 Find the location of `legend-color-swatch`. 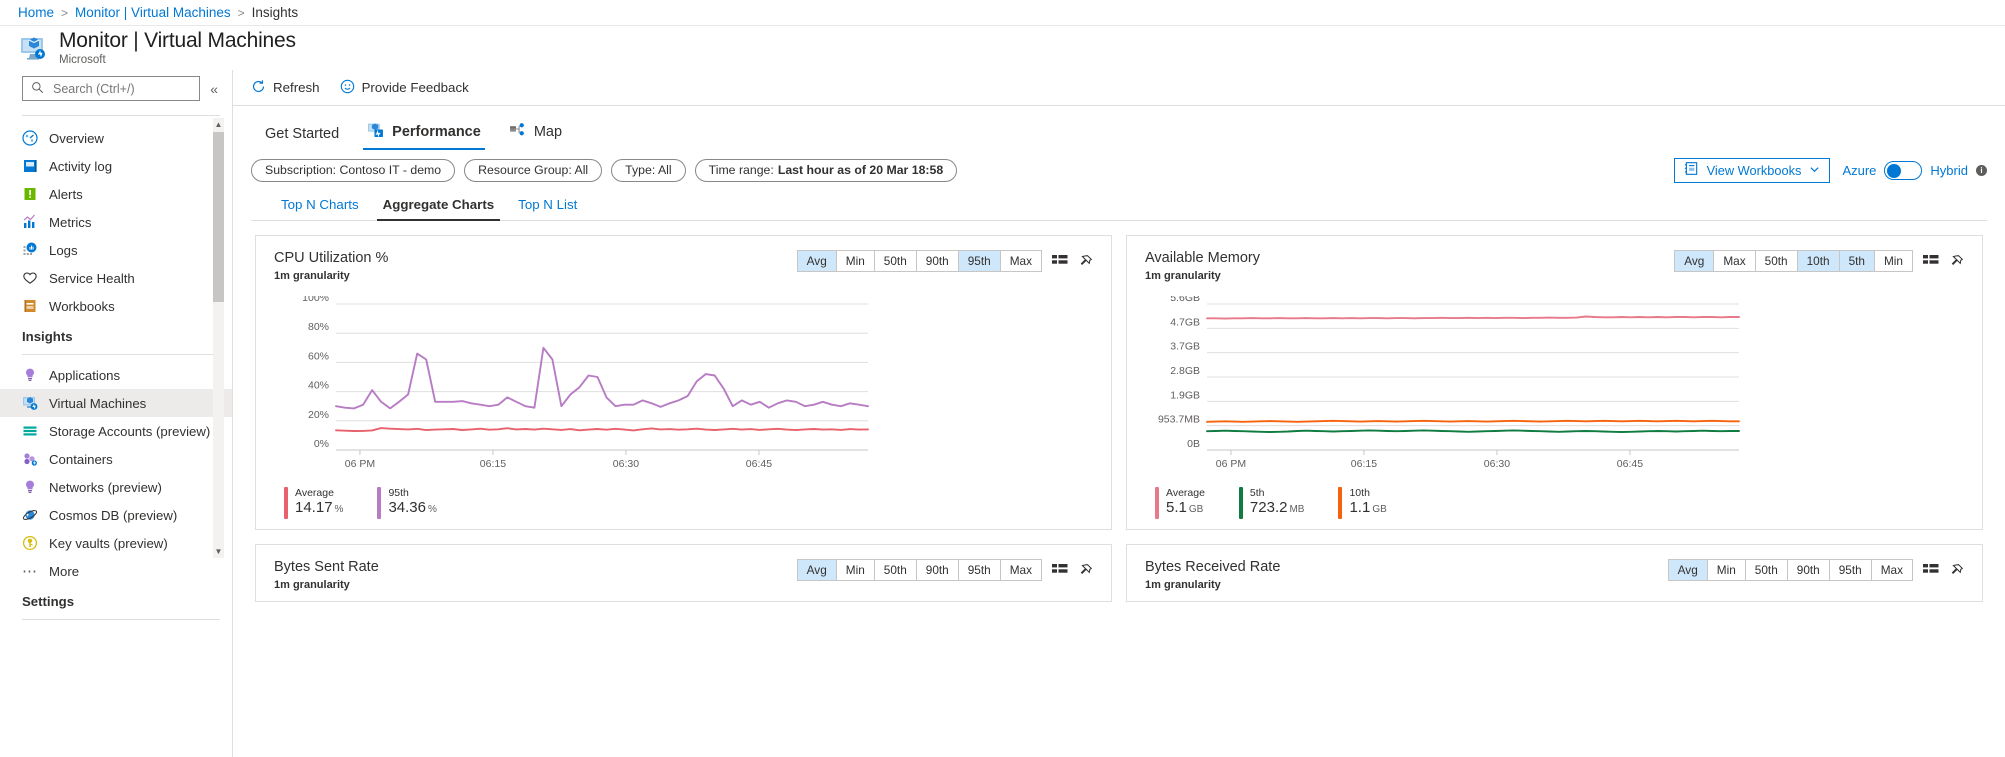

legend-color-swatch is located at coordinates (1157, 503).